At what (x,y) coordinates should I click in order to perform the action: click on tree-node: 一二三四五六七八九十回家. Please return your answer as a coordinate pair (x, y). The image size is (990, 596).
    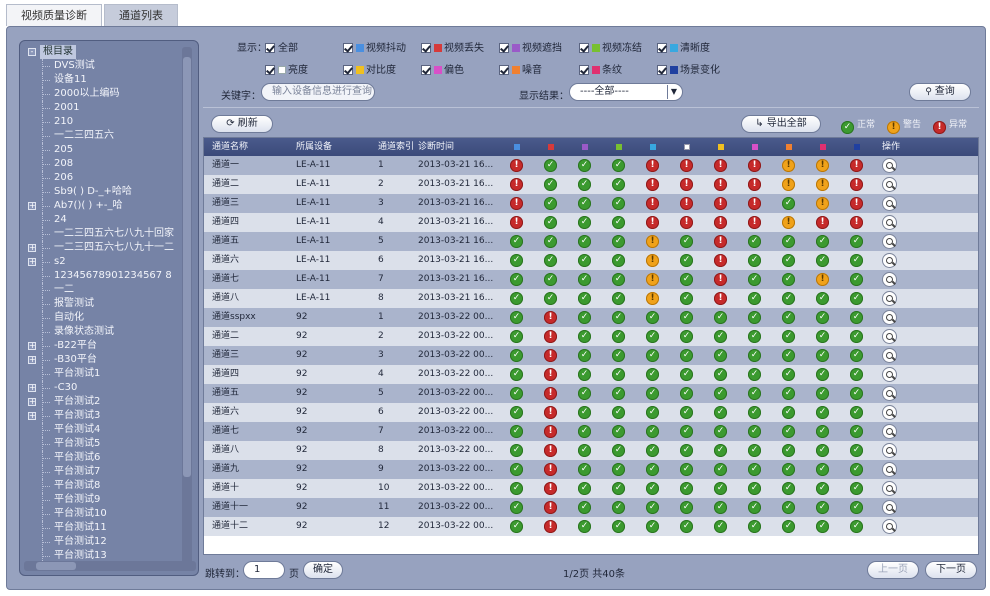
    Looking at the image, I should click on (106, 234).